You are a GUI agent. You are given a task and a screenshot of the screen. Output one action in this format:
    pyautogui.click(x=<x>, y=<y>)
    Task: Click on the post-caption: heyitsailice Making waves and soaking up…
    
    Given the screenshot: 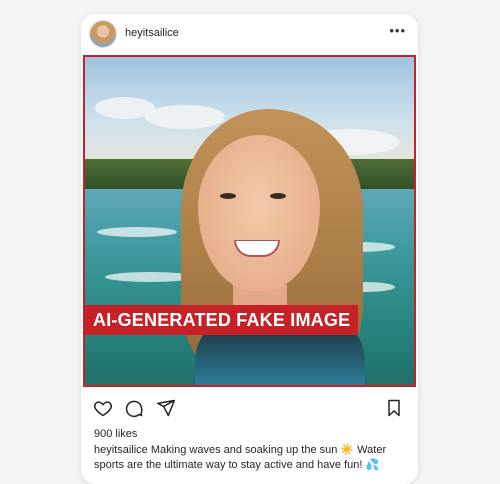 What is the action you would take?
    pyautogui.click(x=250, y=458)
    